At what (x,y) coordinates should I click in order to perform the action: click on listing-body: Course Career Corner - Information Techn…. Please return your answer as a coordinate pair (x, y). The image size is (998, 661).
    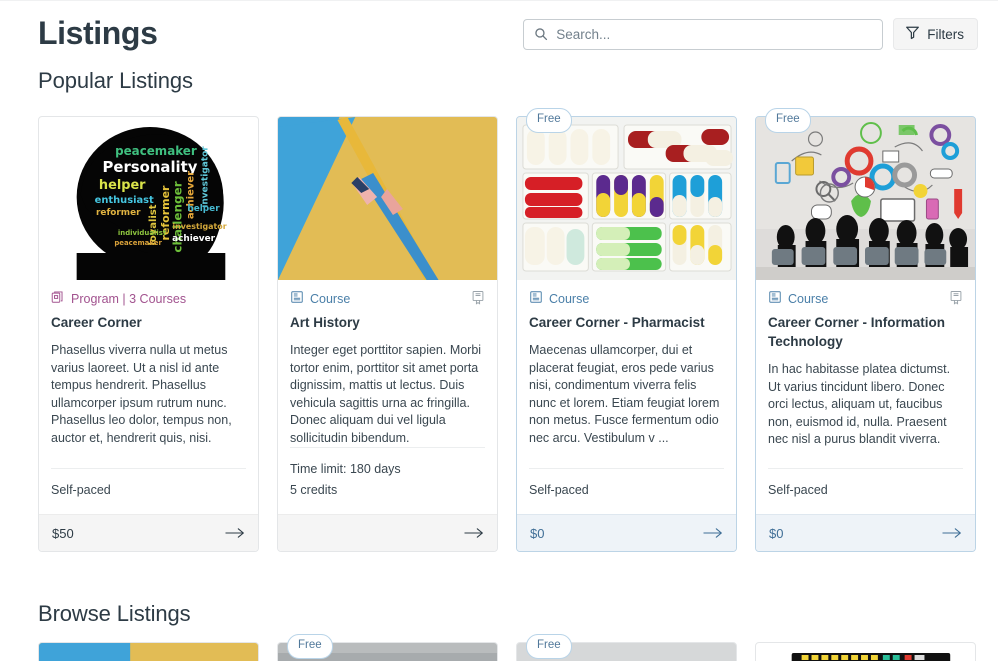
    Looking at the image, I should click on (865, 397).